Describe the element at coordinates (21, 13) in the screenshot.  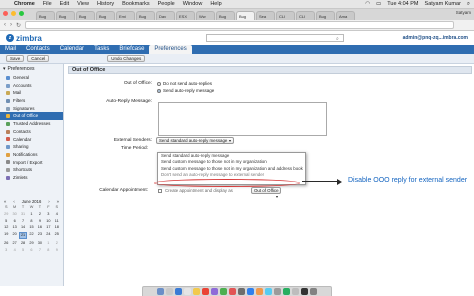
I see `zoom-window-icon` at that location.